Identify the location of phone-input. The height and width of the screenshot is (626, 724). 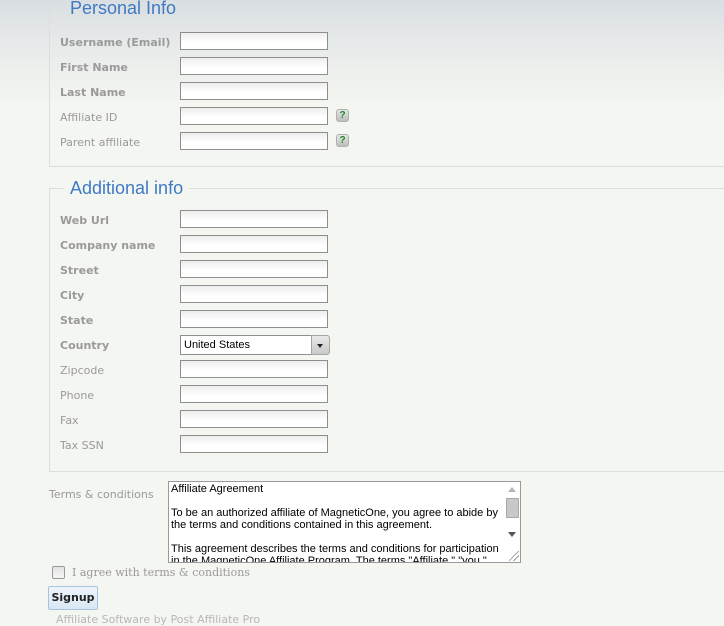
(254, 394).